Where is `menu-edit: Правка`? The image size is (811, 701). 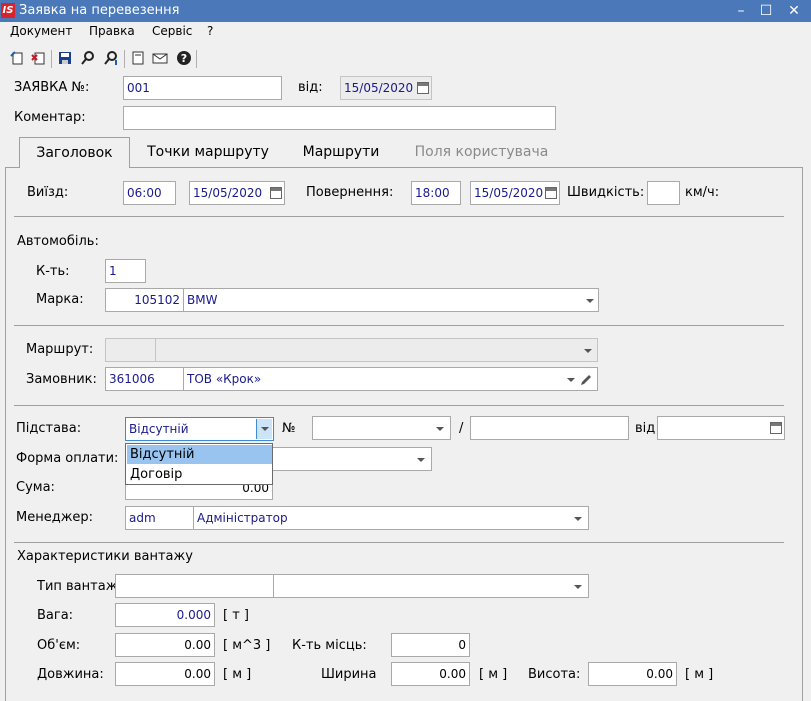 menu-edit: Правка is located at coordinates (112, 31).